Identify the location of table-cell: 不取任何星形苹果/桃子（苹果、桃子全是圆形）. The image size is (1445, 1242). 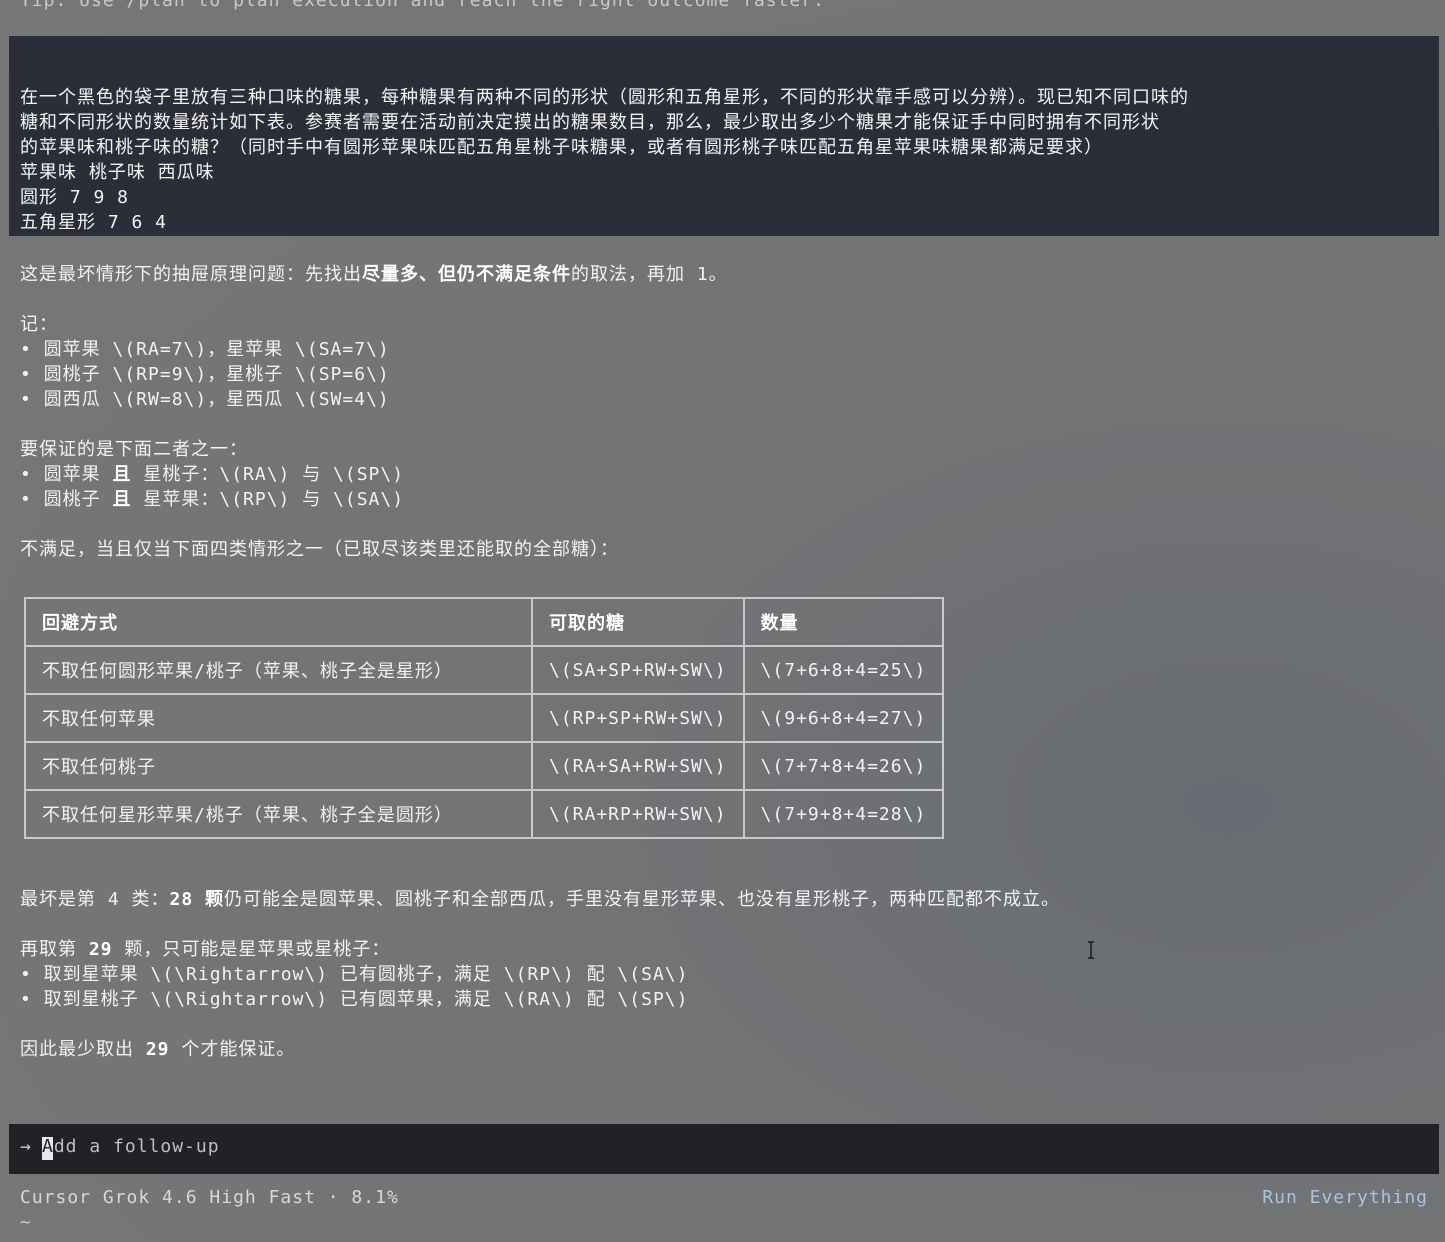
(278, 814).